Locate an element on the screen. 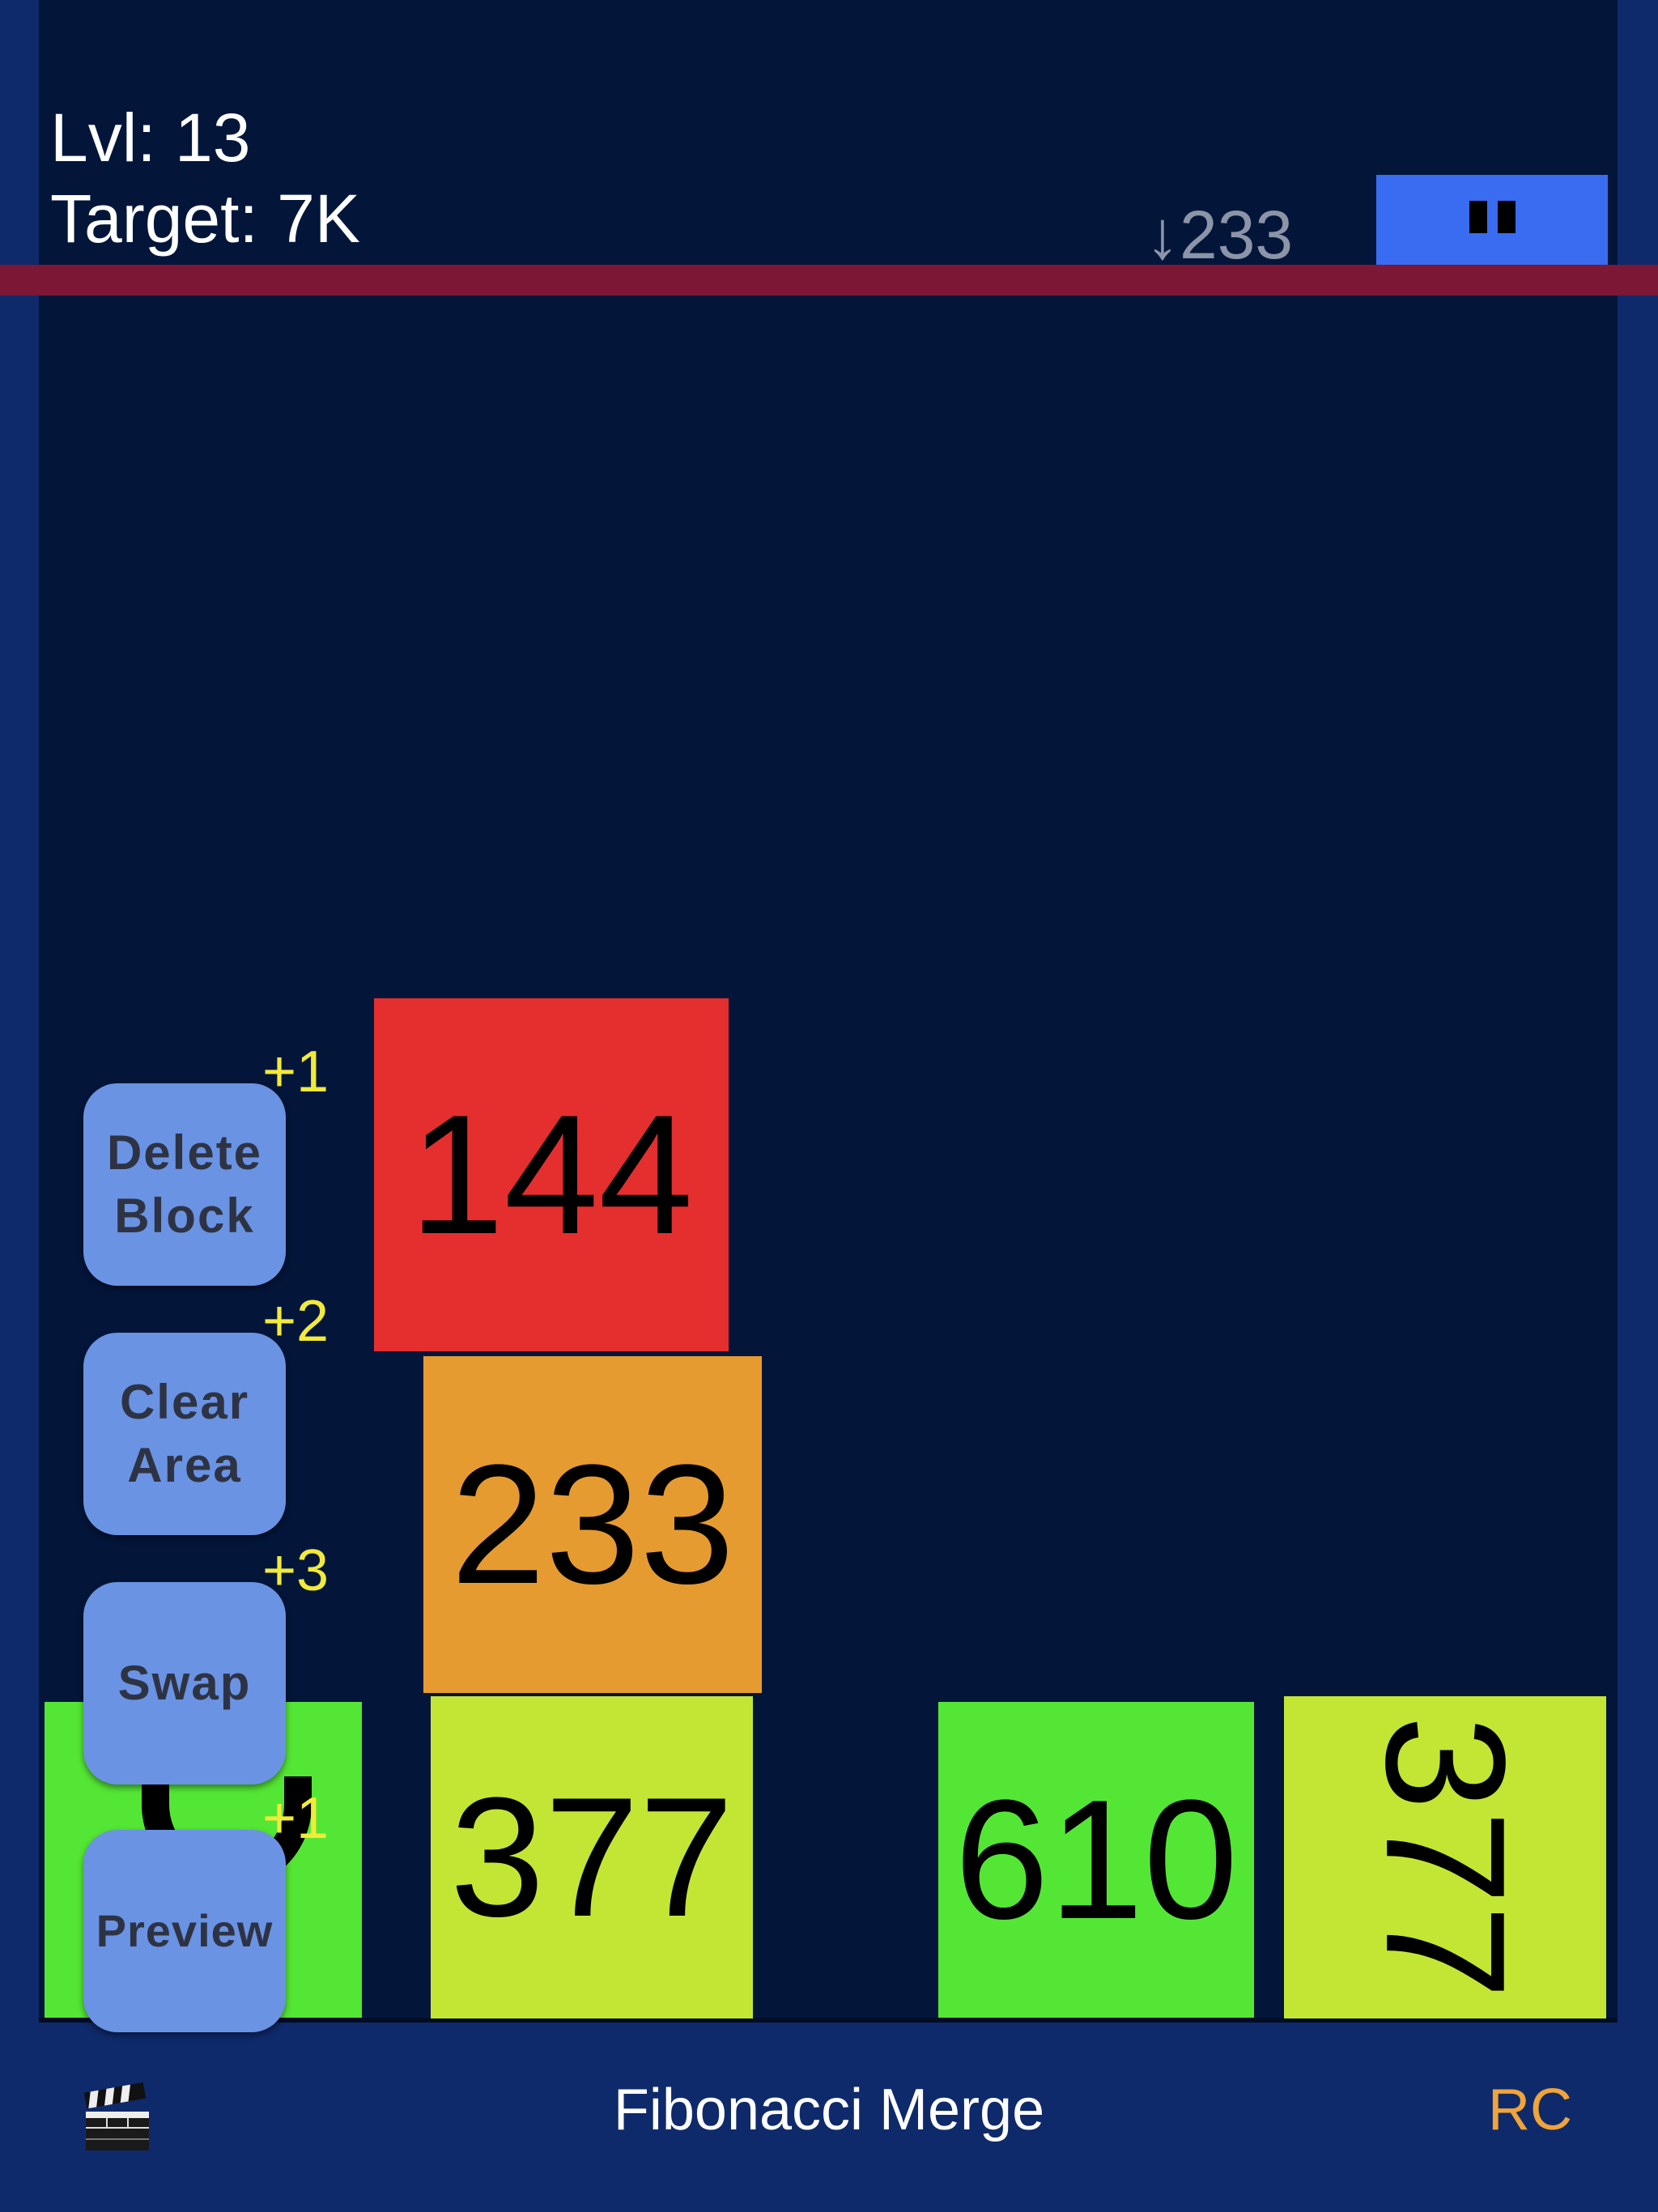 This screenshot has width=1658, height=2212. powerup-label: Swap is located at coordinates (184, 1683).